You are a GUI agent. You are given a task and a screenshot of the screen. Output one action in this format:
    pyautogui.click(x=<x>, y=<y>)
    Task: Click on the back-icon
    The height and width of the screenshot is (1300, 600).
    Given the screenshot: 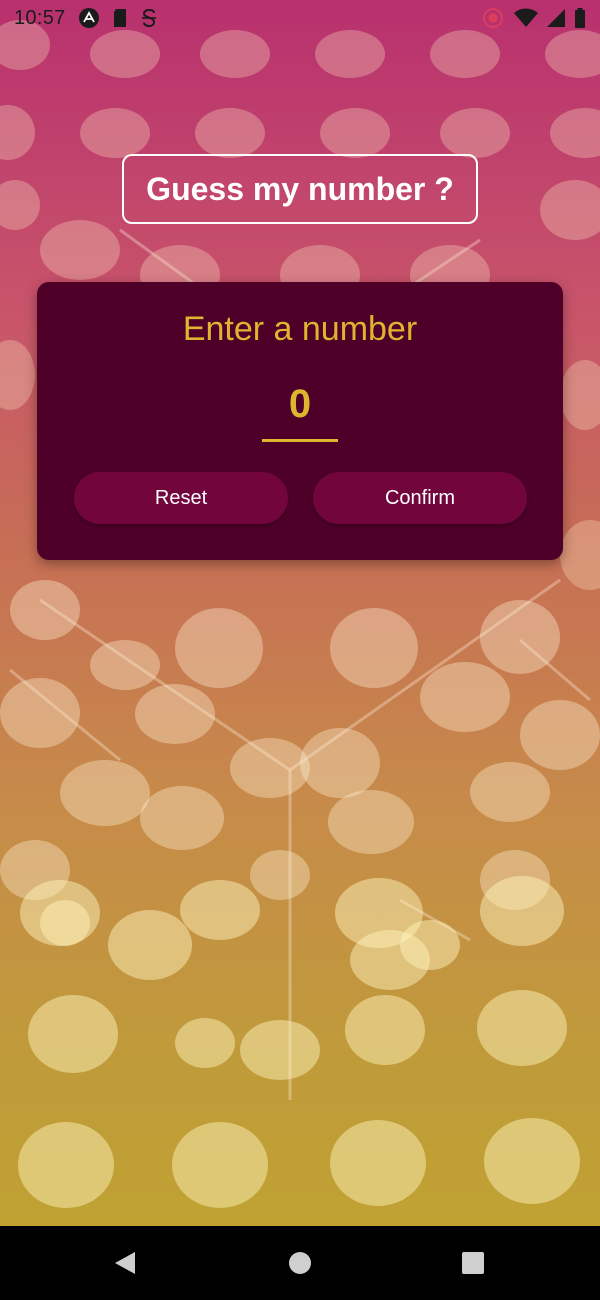 What is the action you would take?
    pyautogui.click(x=125, y=1263)
    